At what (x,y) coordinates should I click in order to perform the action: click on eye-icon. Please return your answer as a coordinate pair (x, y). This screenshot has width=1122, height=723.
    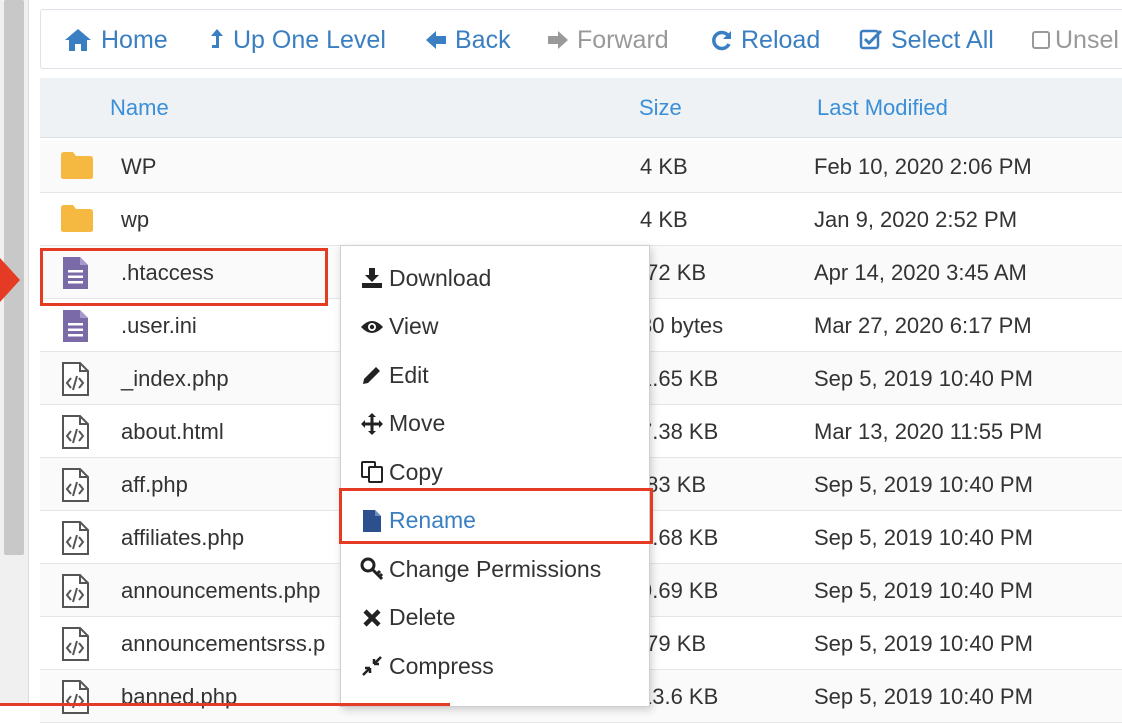
    Looking at the image, I should click on (372, 327).